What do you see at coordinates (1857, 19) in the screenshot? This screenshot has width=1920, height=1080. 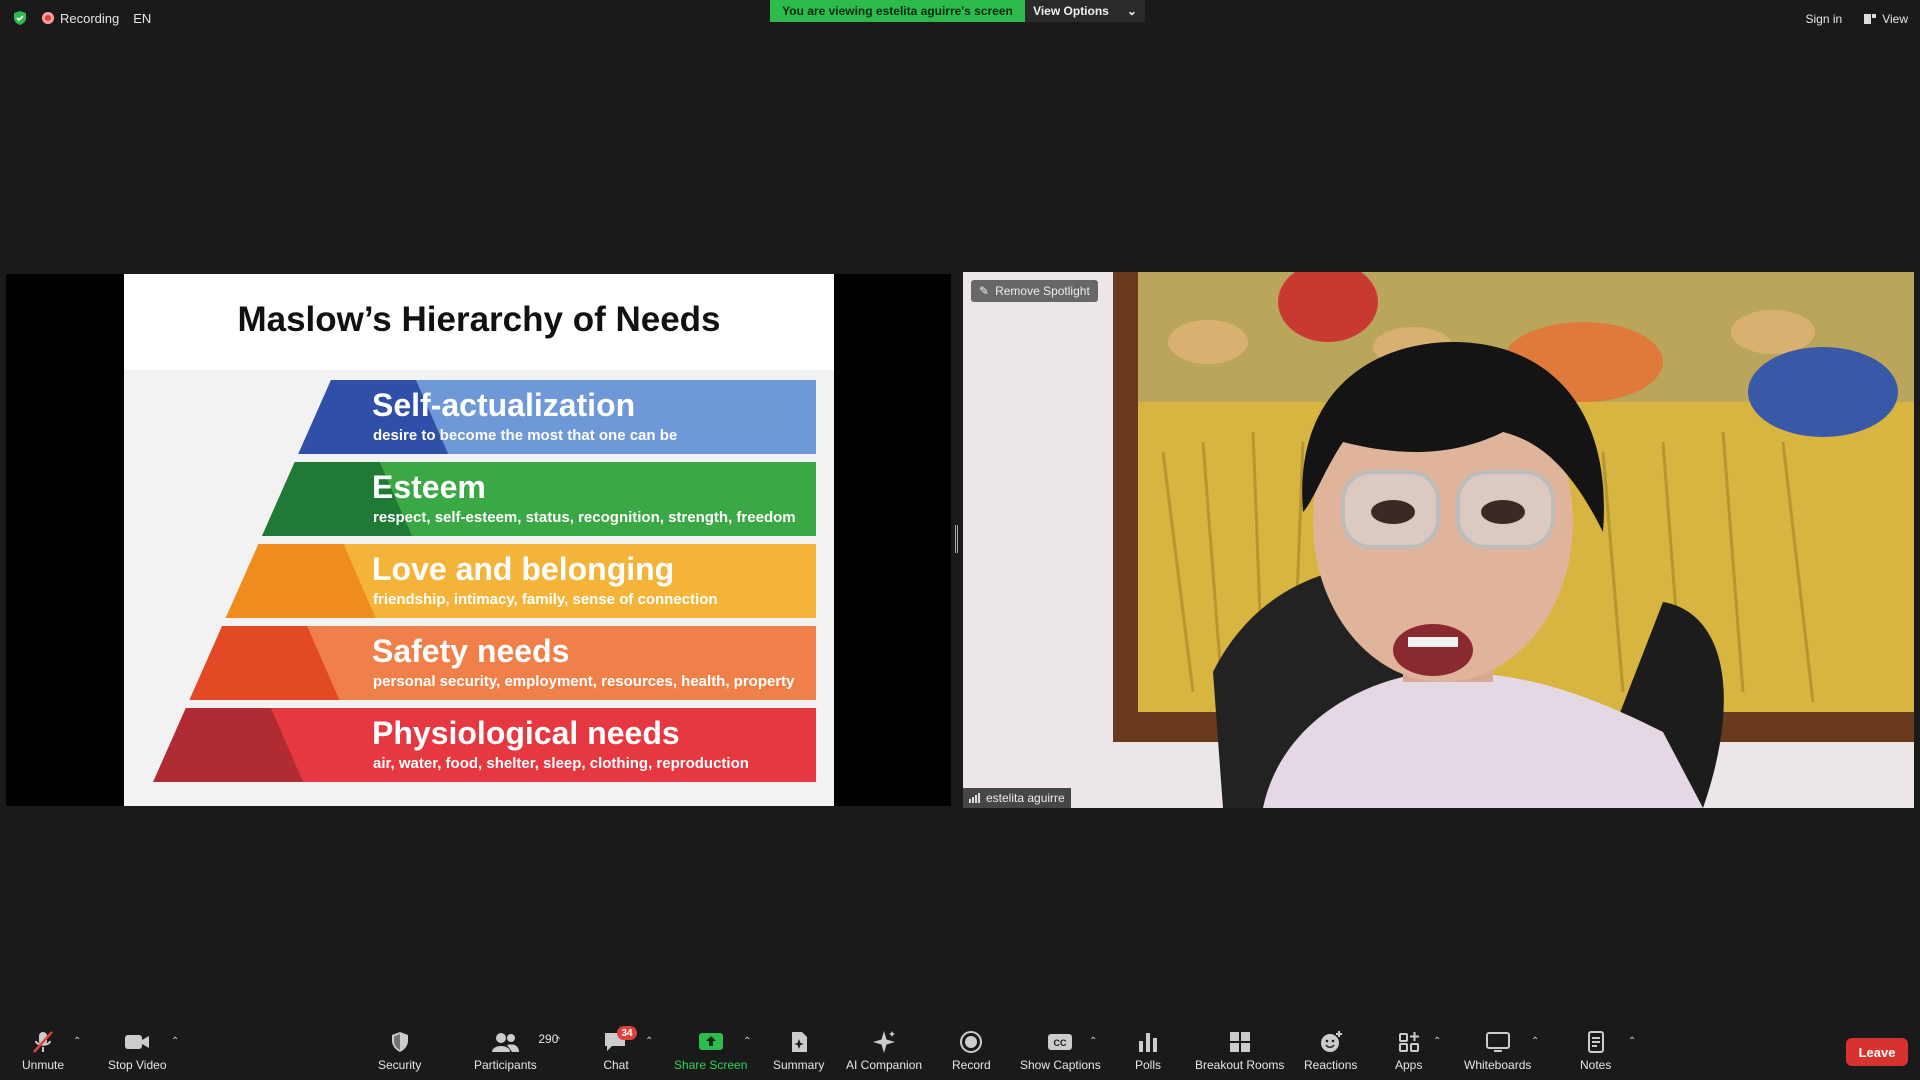 I see `top-right-controls: Sign in View` at bounding box center [1857, 19].